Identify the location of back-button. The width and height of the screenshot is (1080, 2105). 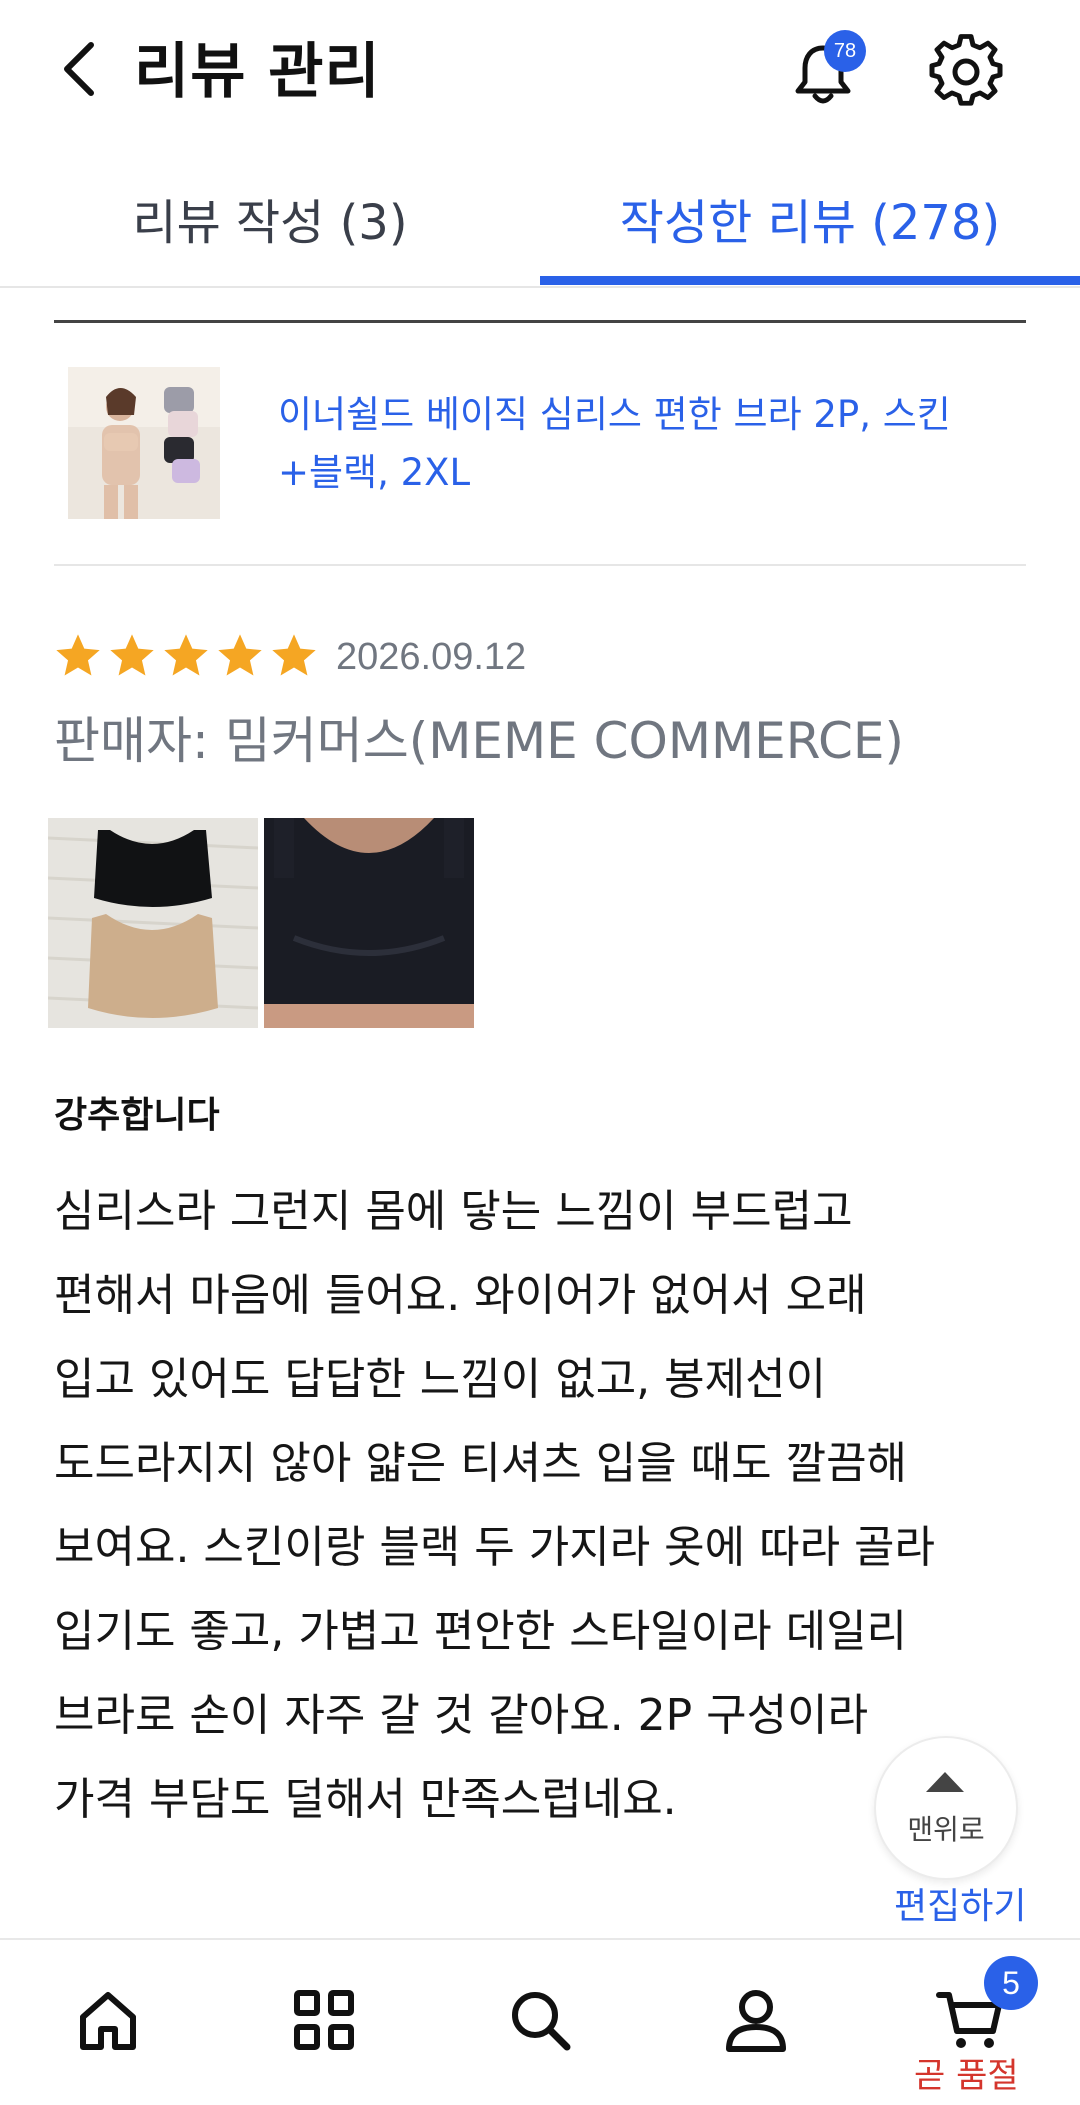
(79, 69).